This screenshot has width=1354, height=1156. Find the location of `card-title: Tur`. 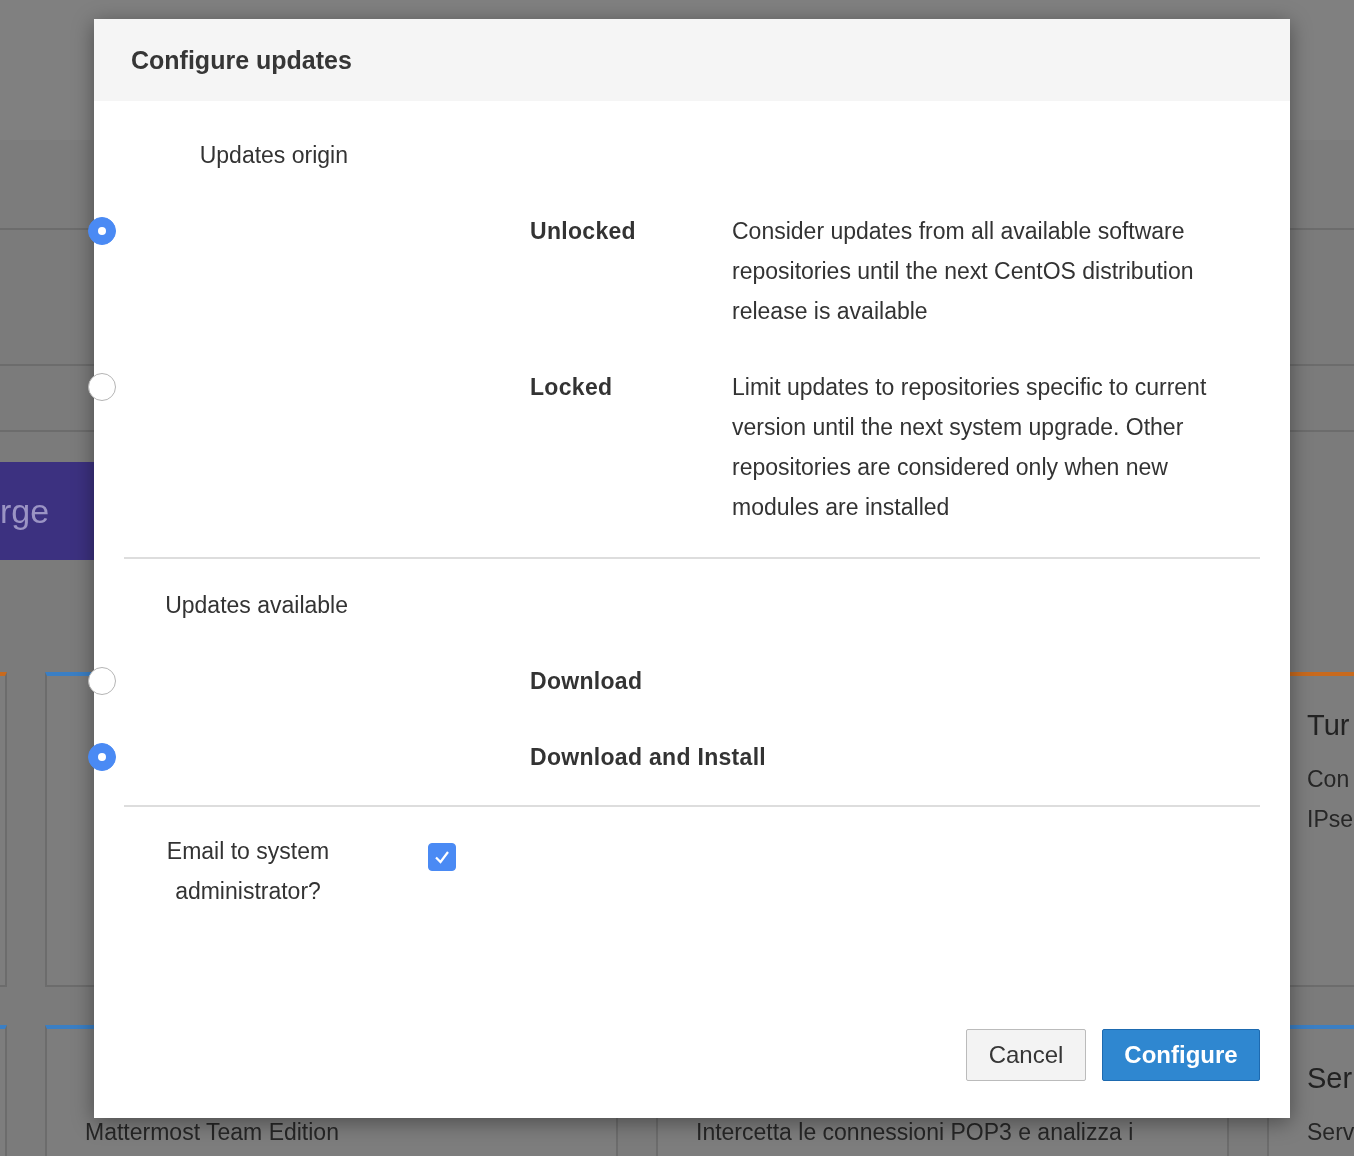

card-title: Tur is located at coordinates (1329, 725).